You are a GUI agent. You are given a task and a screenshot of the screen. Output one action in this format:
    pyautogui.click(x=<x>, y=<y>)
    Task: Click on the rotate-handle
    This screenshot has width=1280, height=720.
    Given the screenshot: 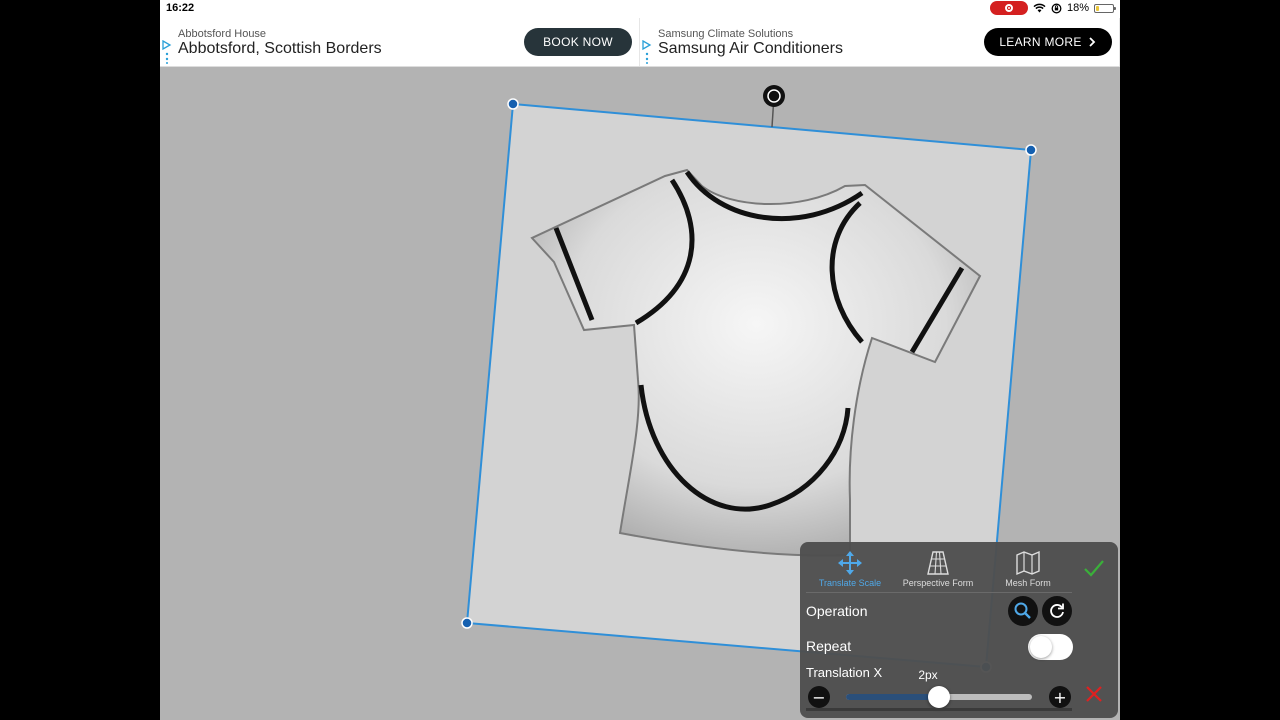 What is the action you would take?
    pyautogui.click(x=774, y=96)
    